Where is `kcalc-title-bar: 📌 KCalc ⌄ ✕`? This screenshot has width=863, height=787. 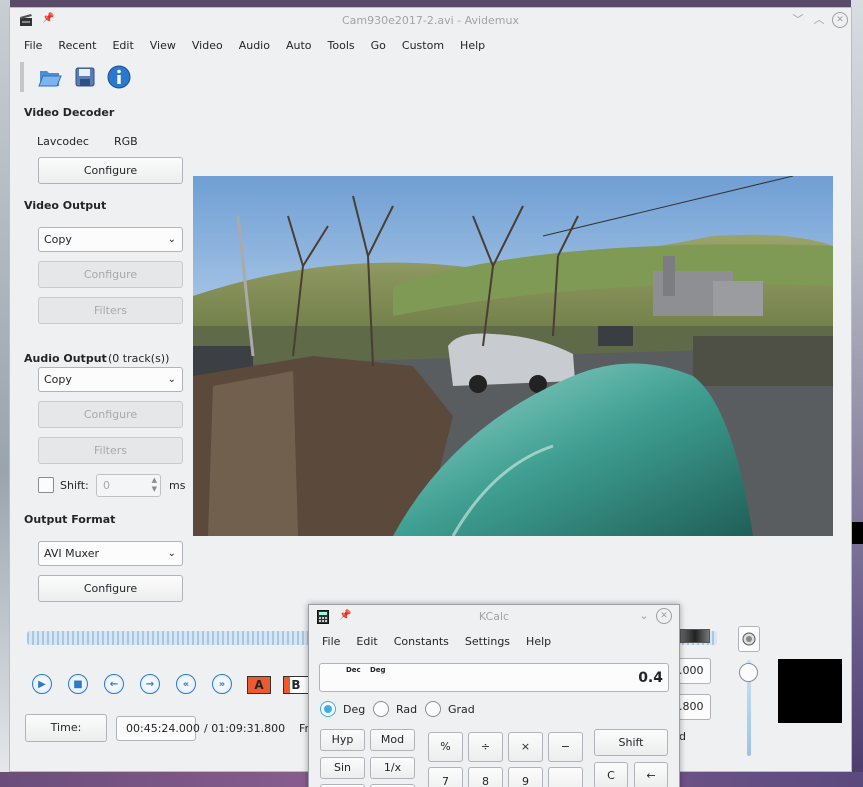
kcalc-title-bar: 📌 KCalc ⌄ ✕ is located at coordinates (494, 617).